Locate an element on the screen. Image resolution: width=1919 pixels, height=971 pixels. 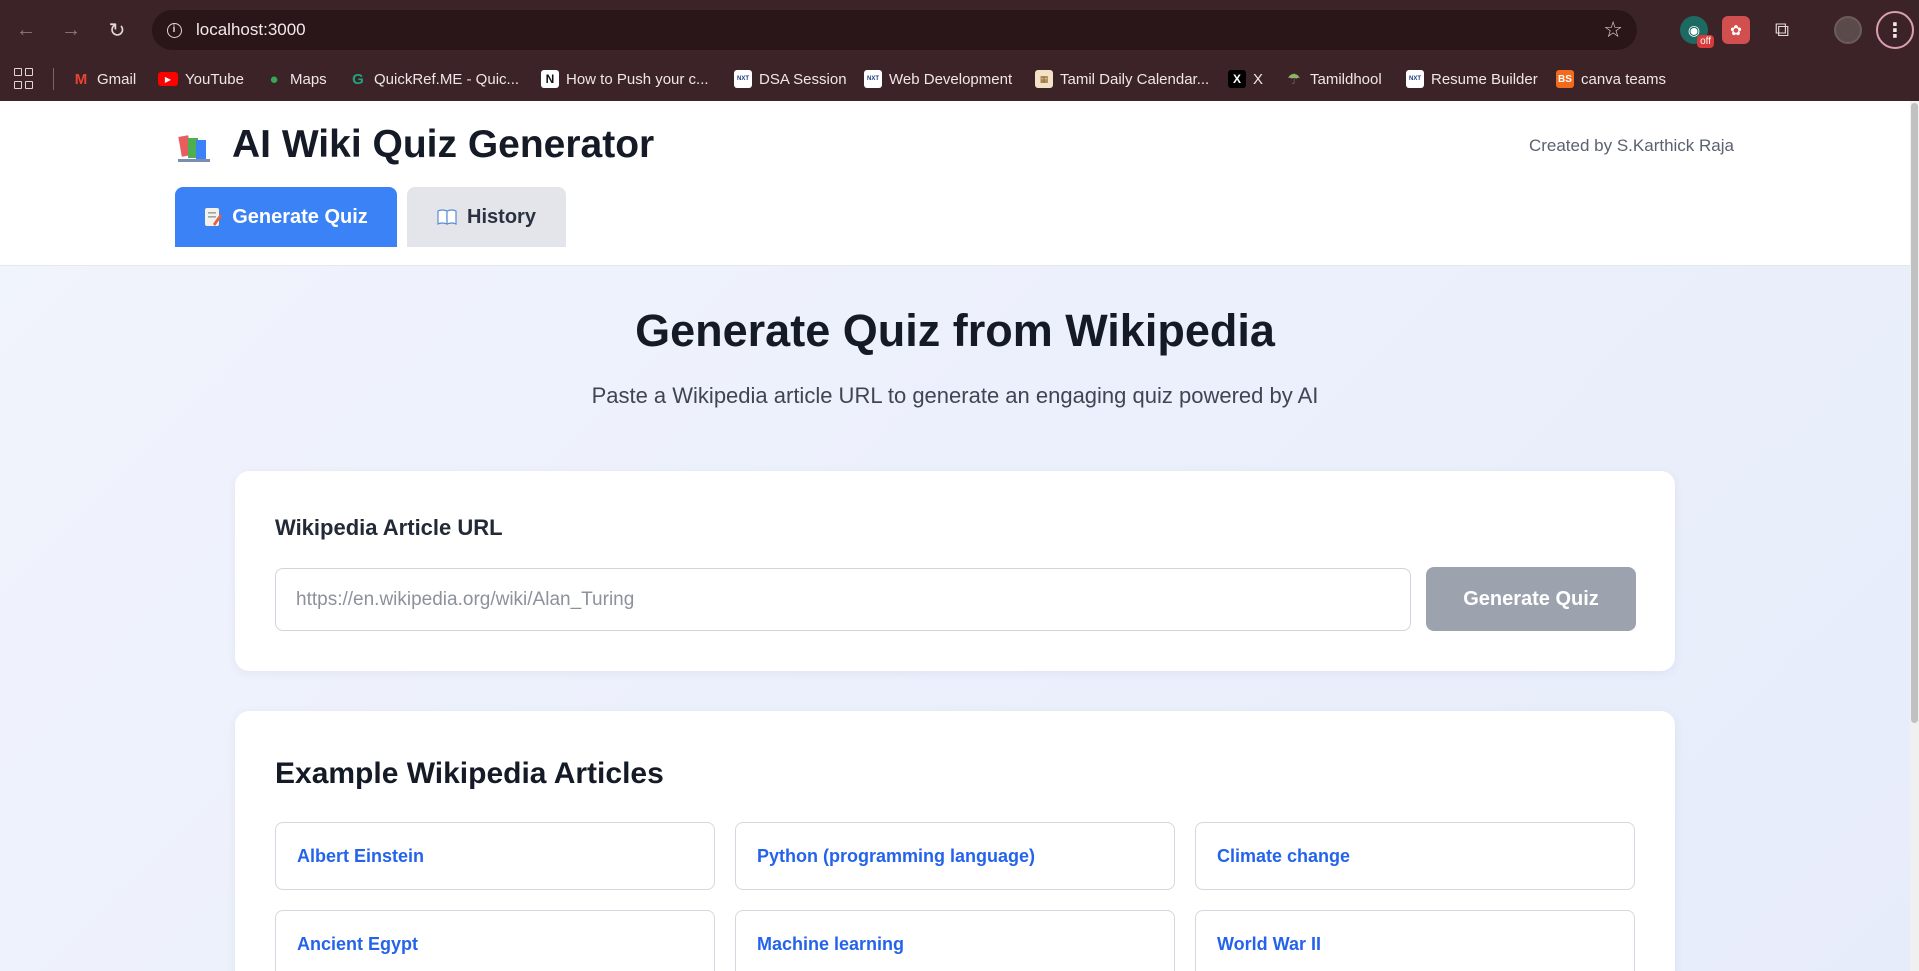
address-bar: i localhost:3000 ☆ is located at coordinates (894, 30).